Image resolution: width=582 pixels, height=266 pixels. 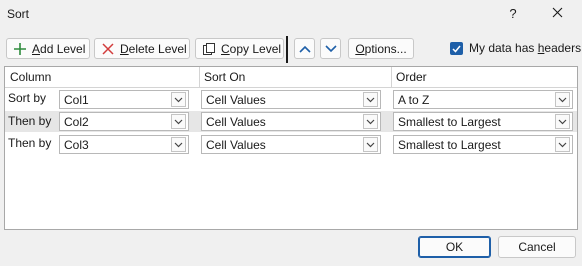 I want to click on move-up-button, so click(x=304, y=48).